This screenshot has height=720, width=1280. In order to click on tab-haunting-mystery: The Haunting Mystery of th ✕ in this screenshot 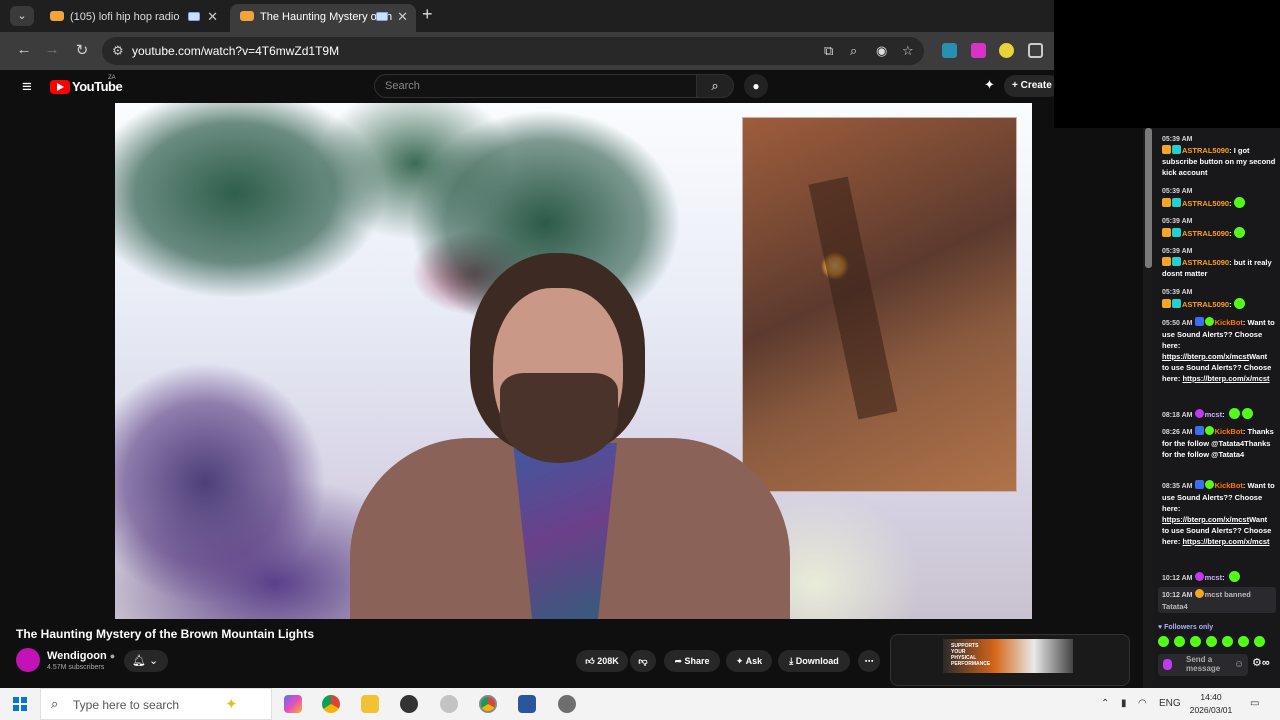, I will do `click(323, 18)`.